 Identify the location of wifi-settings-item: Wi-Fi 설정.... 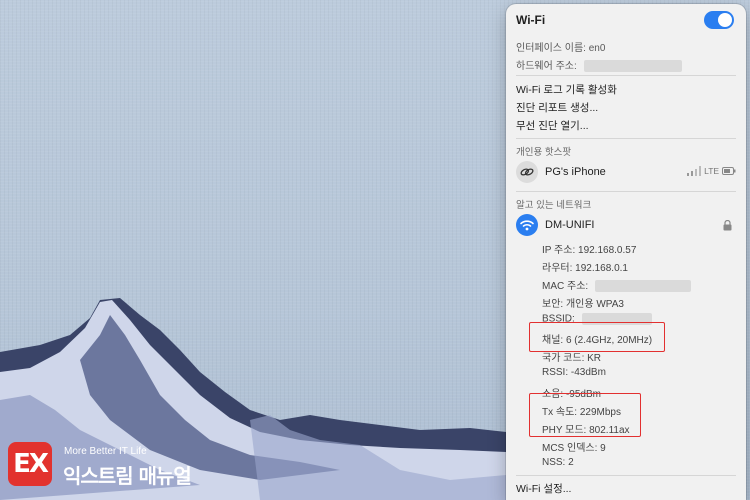
(626, 488).